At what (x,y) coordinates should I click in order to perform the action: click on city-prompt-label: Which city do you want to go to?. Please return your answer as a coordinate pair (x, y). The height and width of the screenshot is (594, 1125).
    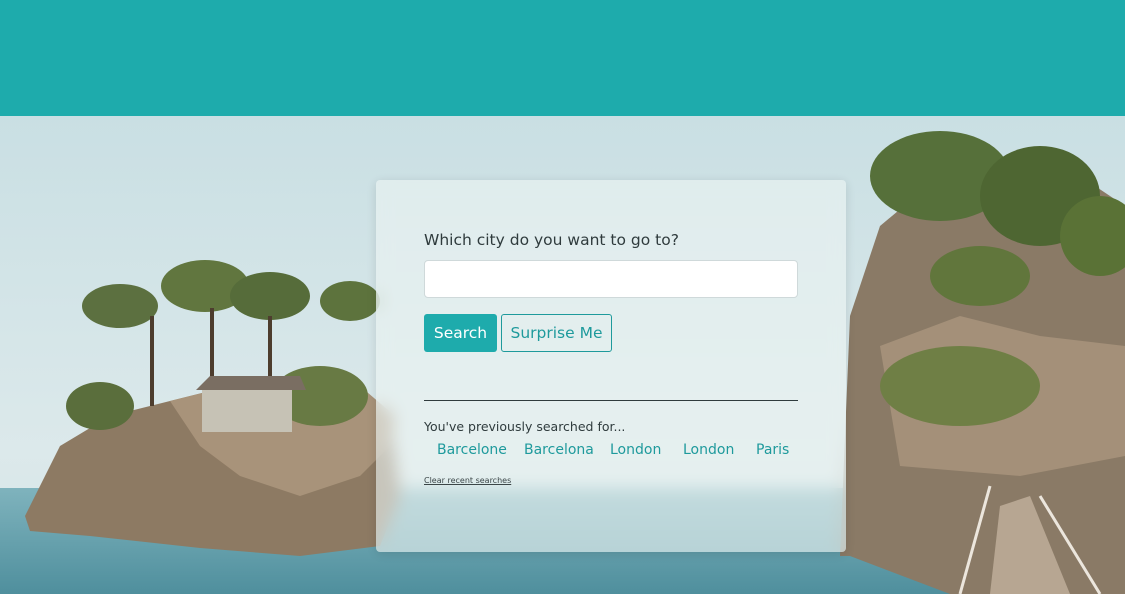
    Looking at the image, I should click on (551, 240).